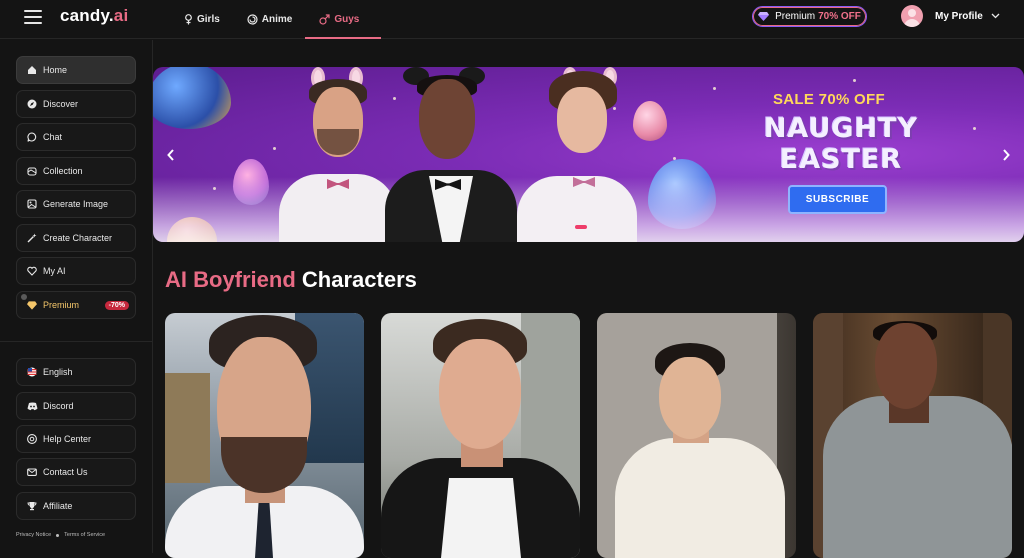  What do you see at coordinates (187, 428) in the screenshot?
I see `building-image` at bounding box center [187, 428].